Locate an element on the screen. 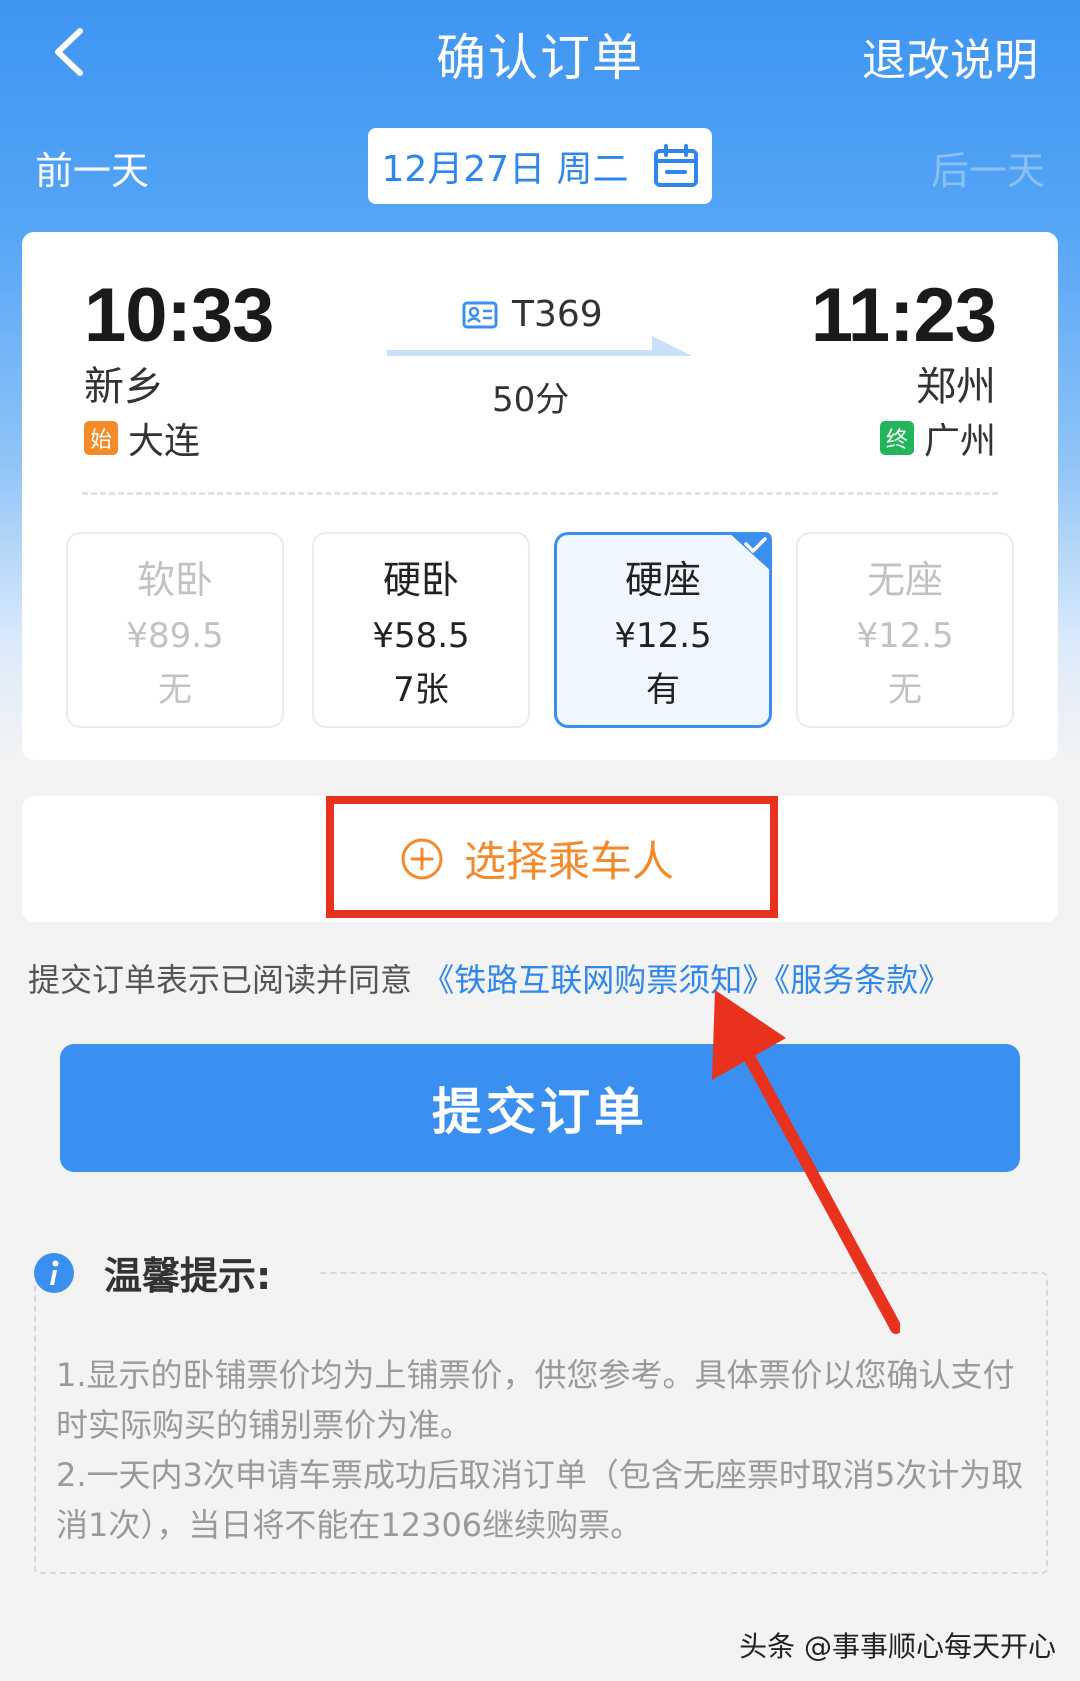 This screenshot has width=1080, height=1681. origin-tag: 始 is located at coordinates (101, 438).